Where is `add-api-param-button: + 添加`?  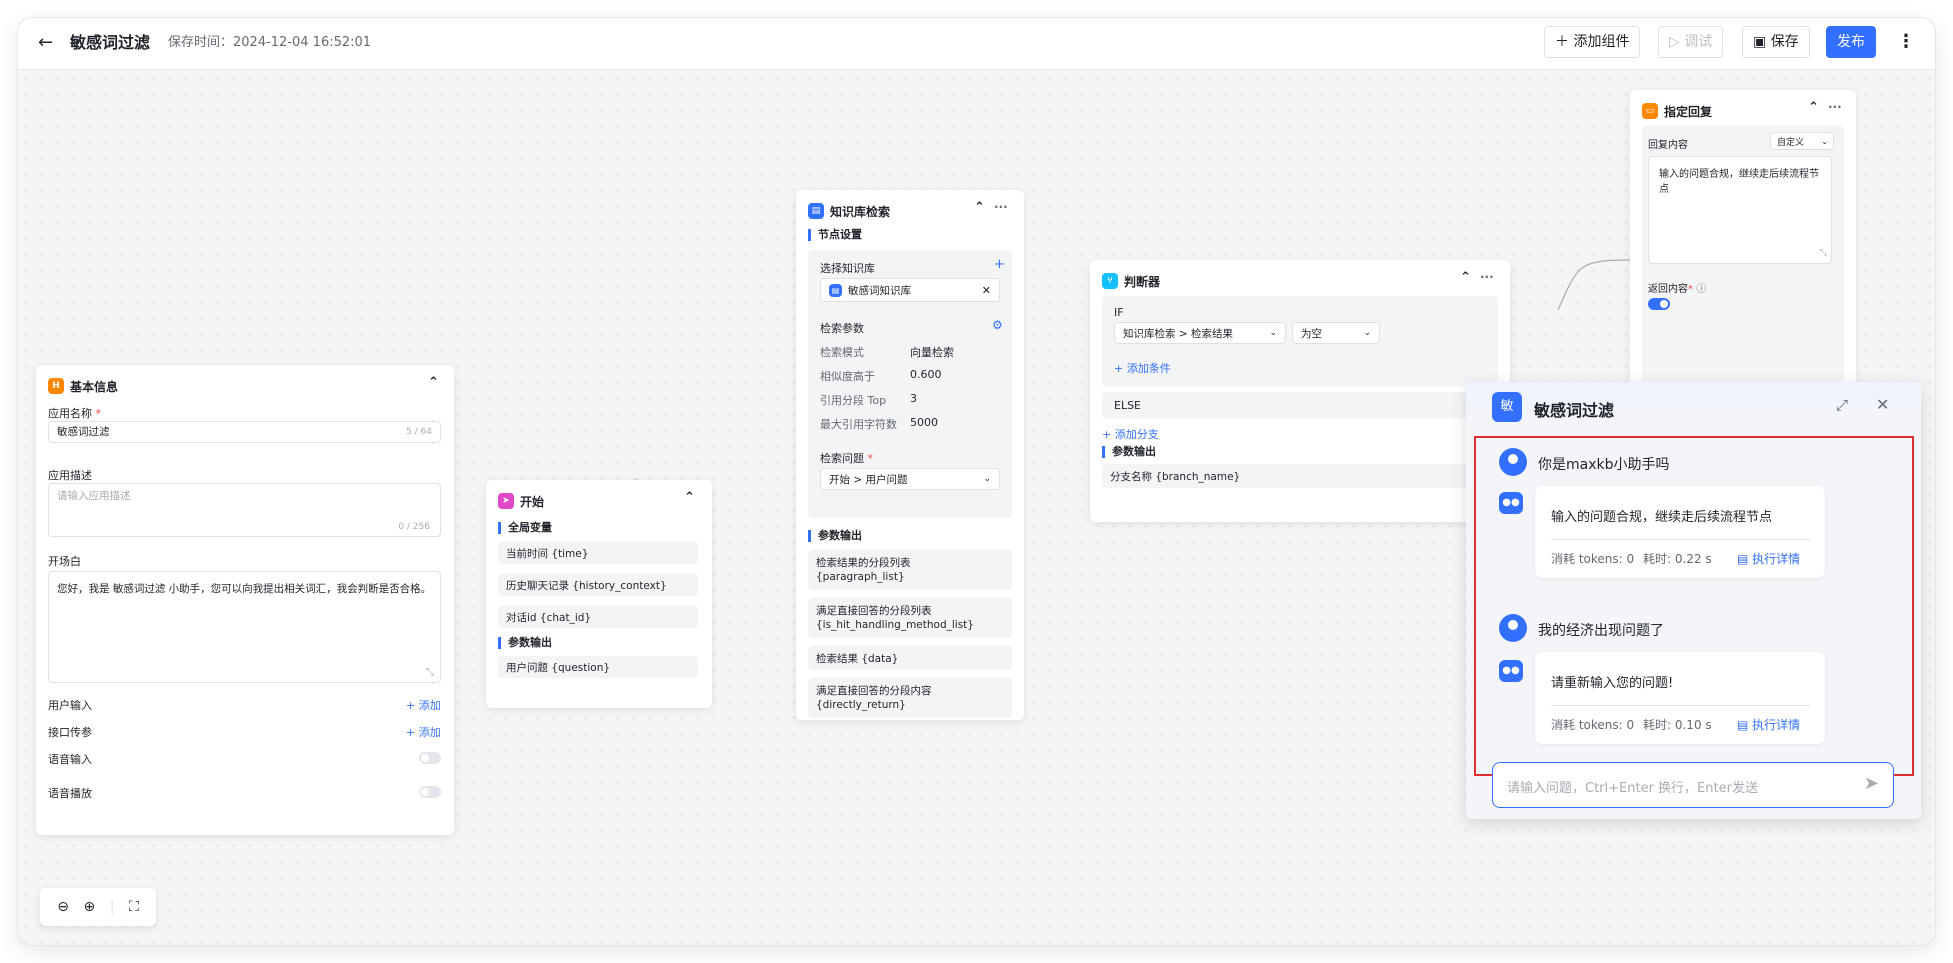
add-api-param-button: + 添加 is located at coordinates (423, 732).